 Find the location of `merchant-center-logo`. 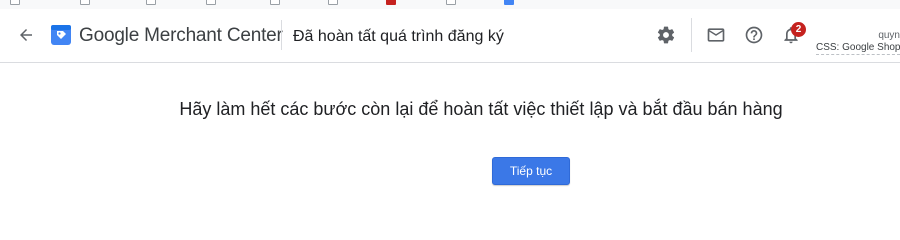

merchant-center-logo is located at coordinates (61, 35).